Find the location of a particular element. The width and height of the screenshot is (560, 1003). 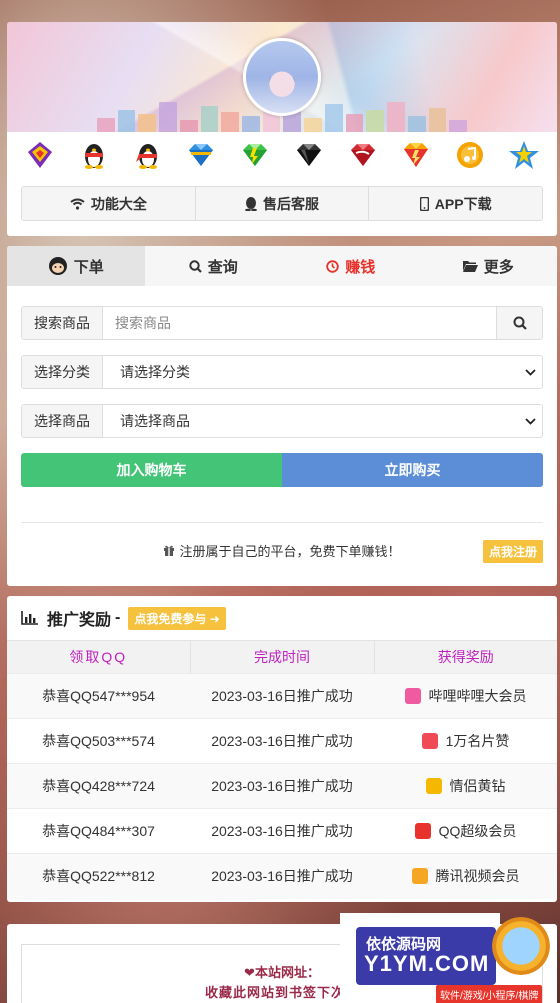

buy-now-button: 立即购买 is located at coordinates (412, 470).